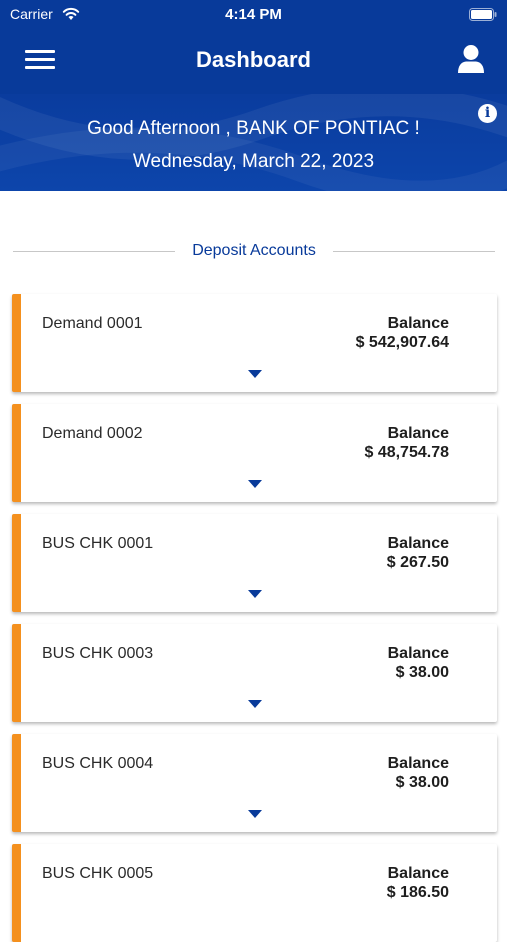 The width and height of the screenshot is (507, 942). I want to click on account-card: BUS CHK 0004 Balance $ 38.00, so click(254, 783).